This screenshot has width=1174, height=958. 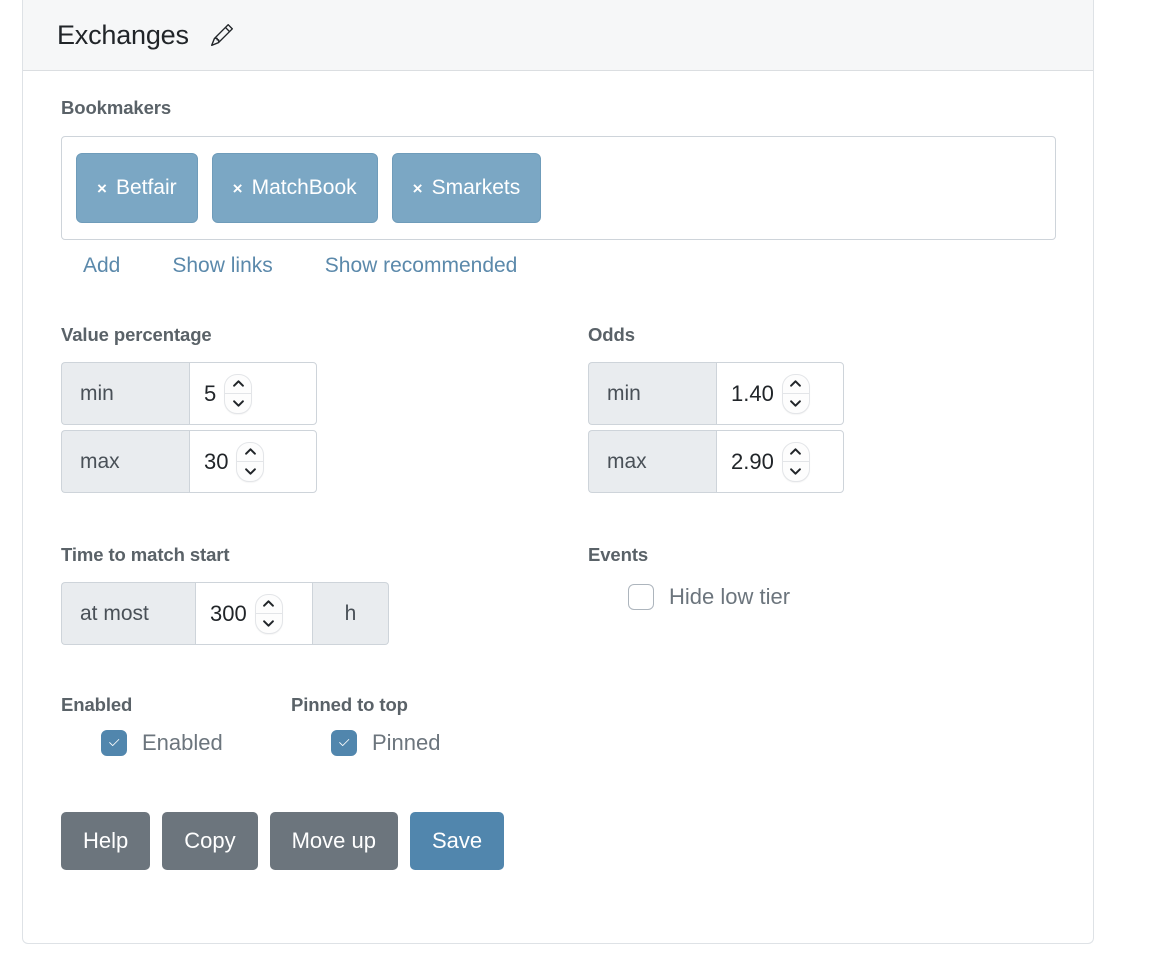 I want to click on page-title: Exchanges, so click(x=123, y=34).